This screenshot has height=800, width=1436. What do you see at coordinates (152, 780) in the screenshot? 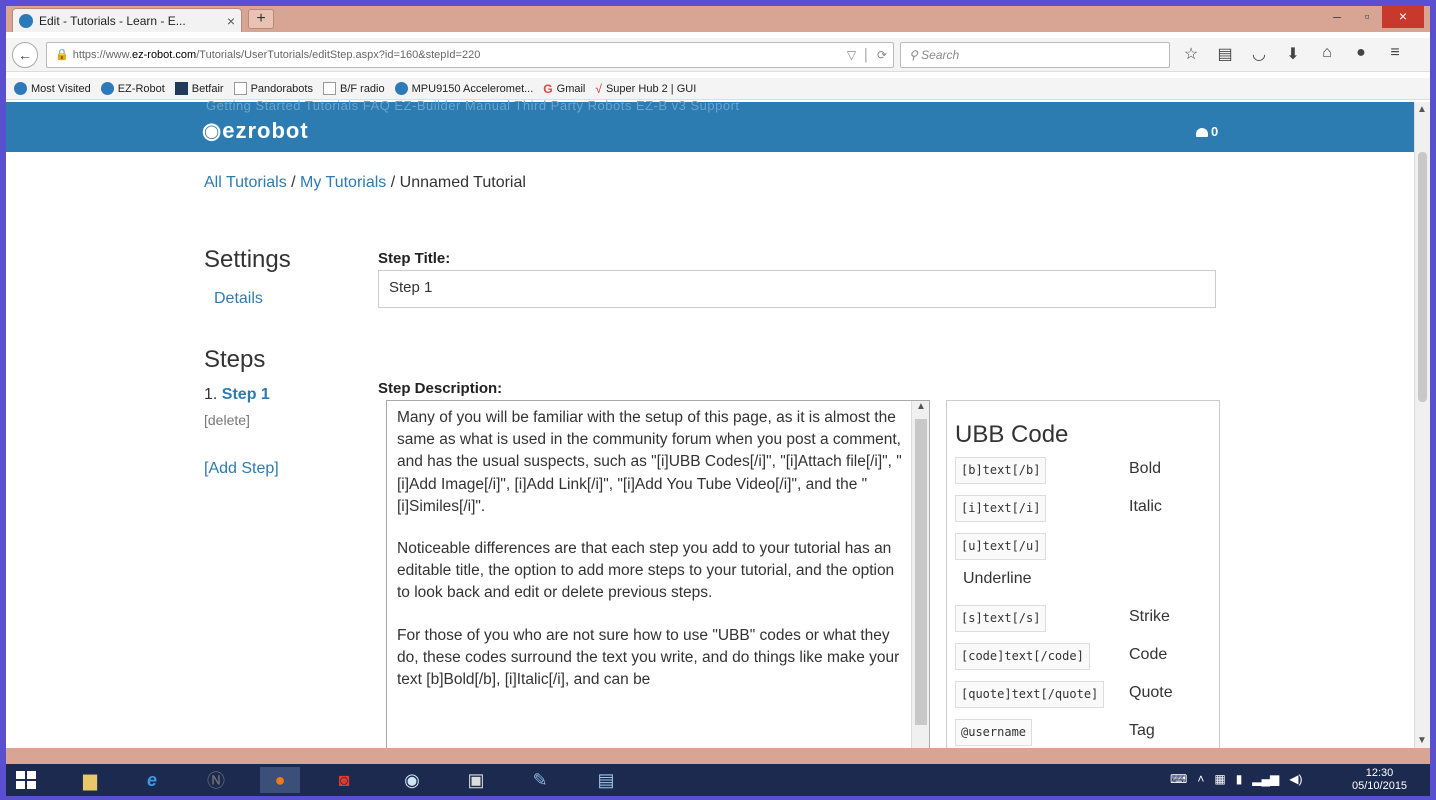
I see `internet-explorer-icon: e` at bounding box center [152, 780].